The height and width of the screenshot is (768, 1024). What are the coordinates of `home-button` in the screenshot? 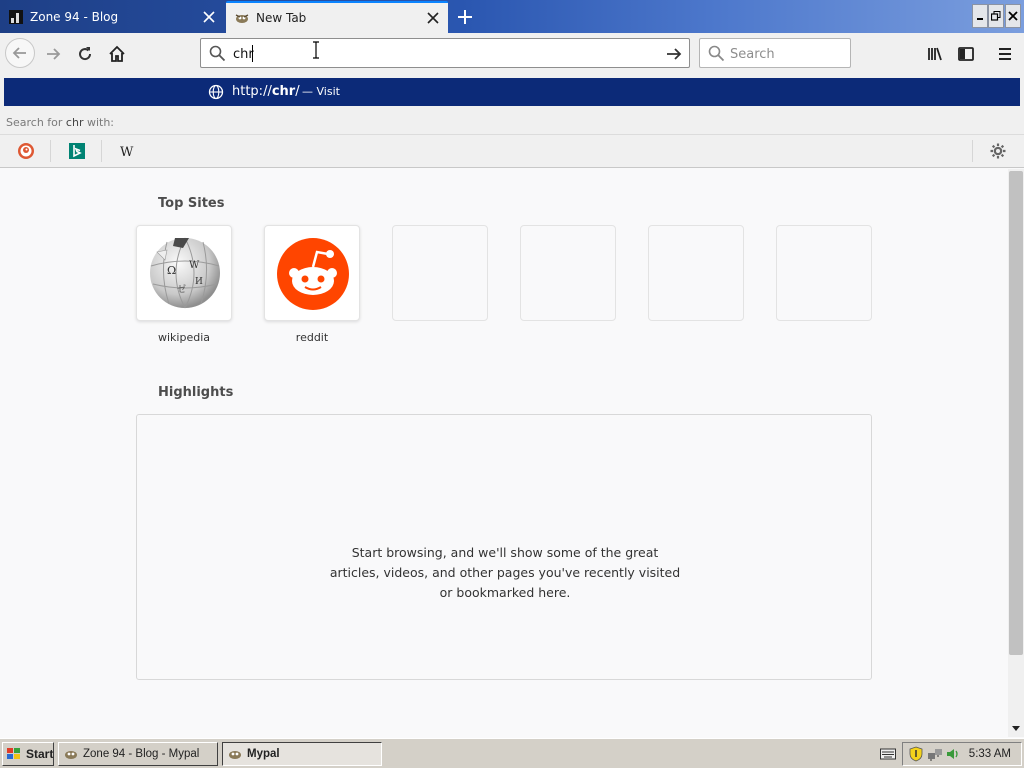 It's located at (117, 54).